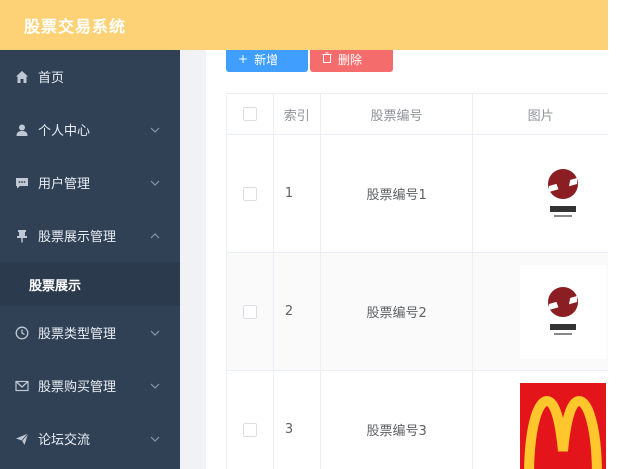  I want to click on sidebar-item-label: 个人中心, so click(64, 131).